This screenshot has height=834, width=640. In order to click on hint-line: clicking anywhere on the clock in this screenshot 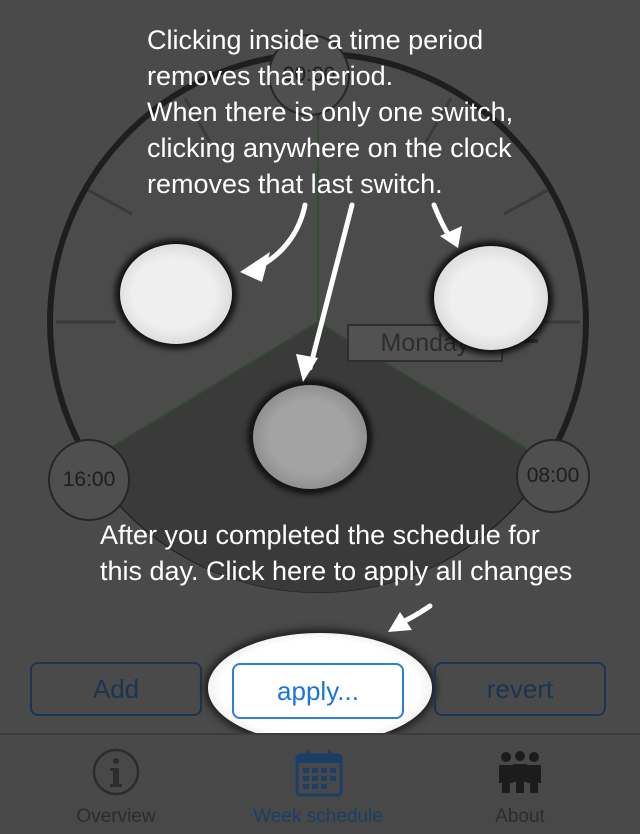, I will do `click(329, 148)`.